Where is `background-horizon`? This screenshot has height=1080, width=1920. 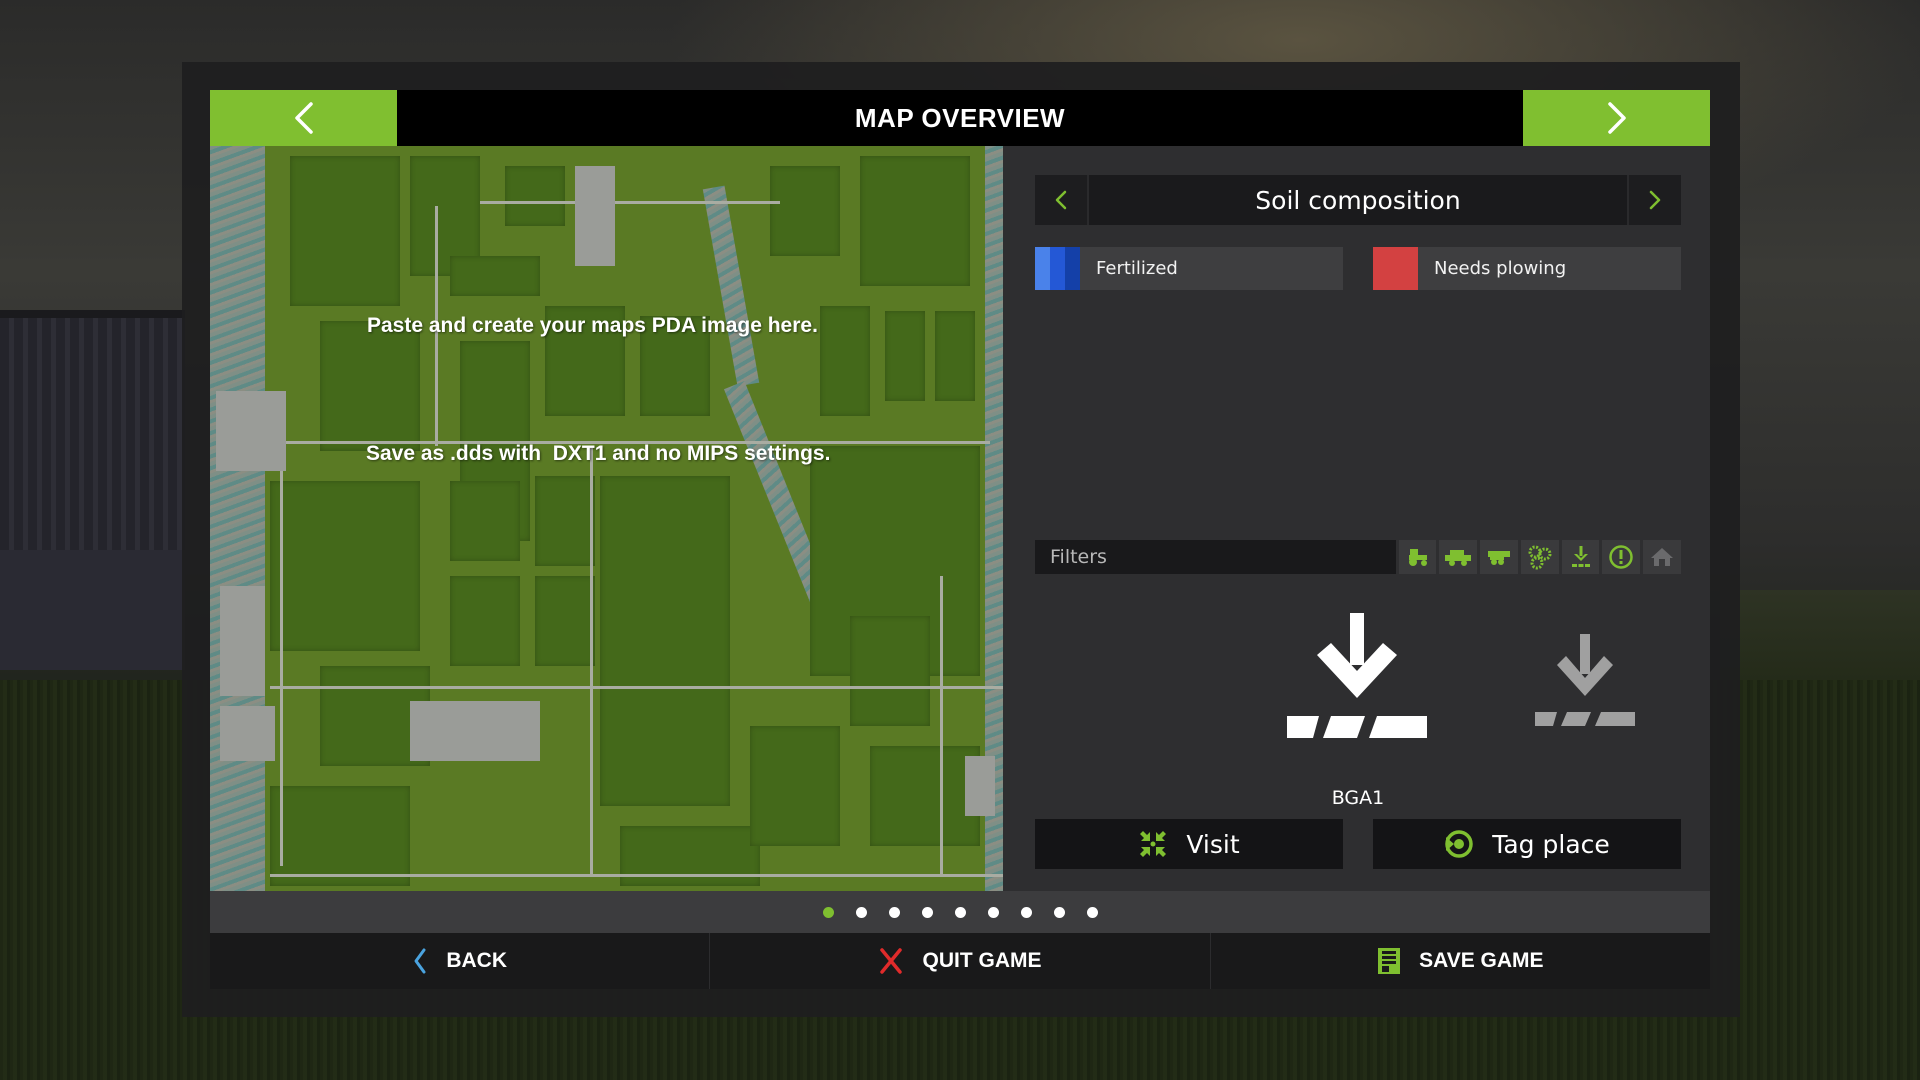 background-horizon is located at coordinates (1820, 640).